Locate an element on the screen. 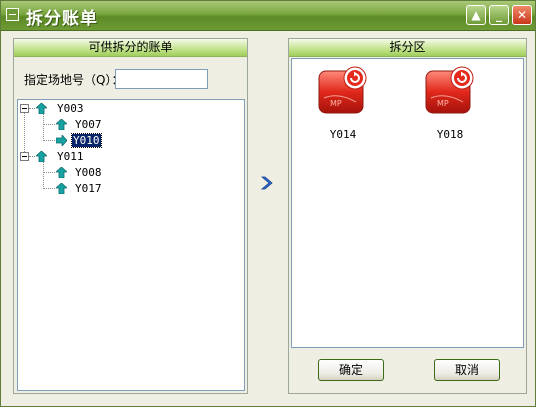 This screenshot has height=407, width=536. move-right-icon is located at coordinates (267, 183).